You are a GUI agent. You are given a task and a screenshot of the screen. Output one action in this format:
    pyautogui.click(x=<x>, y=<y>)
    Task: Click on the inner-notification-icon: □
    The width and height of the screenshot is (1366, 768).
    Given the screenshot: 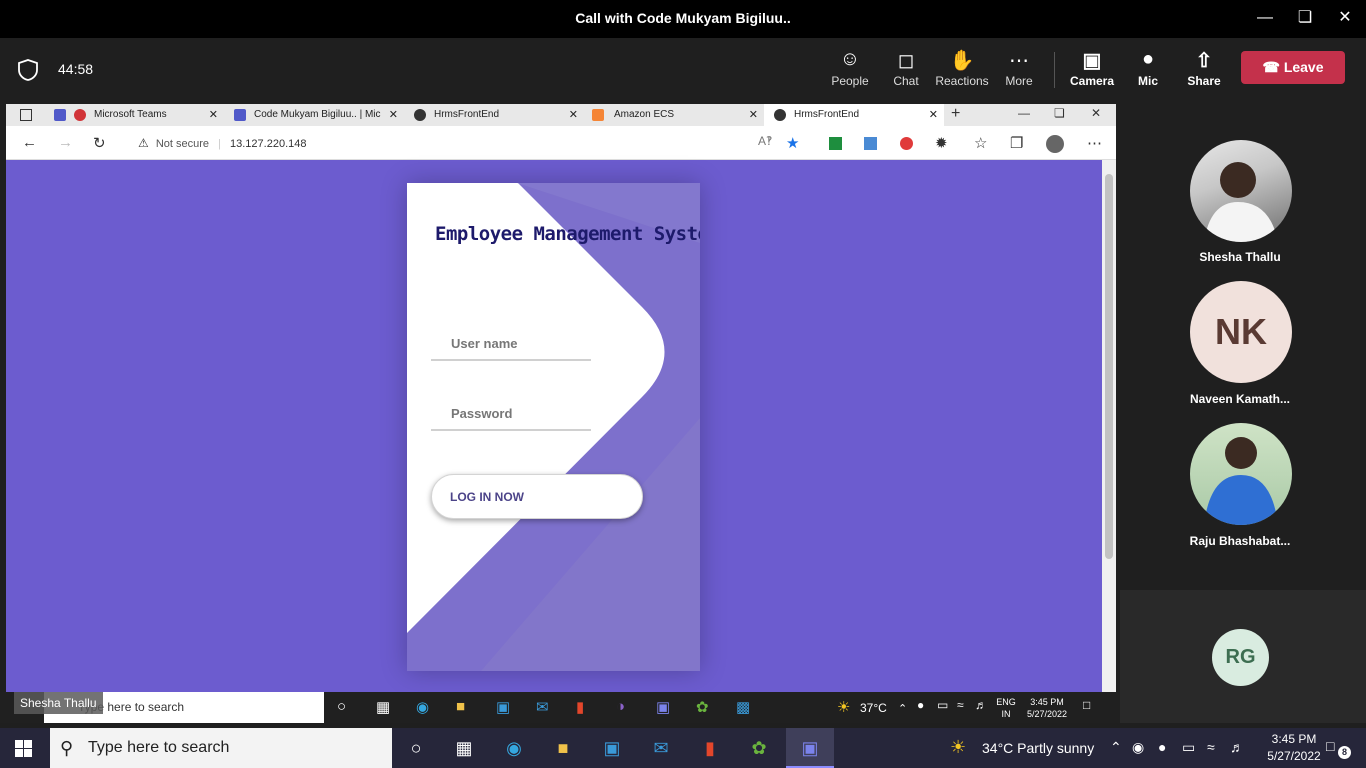 What is the action you would take?
    pyautogui.click(x=1086, y=705)
    